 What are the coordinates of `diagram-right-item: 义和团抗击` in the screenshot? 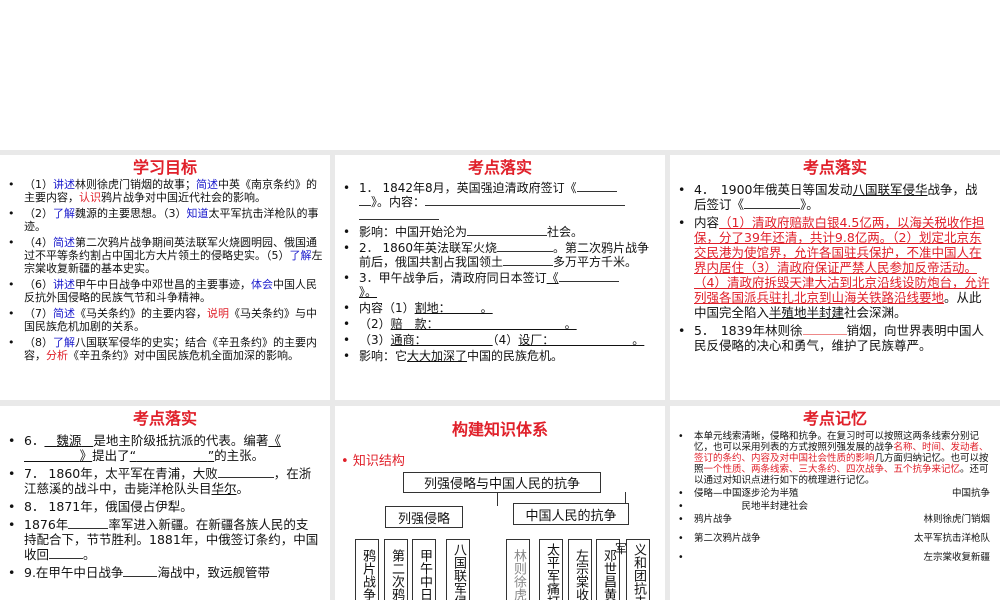 It's located at (638, 569).